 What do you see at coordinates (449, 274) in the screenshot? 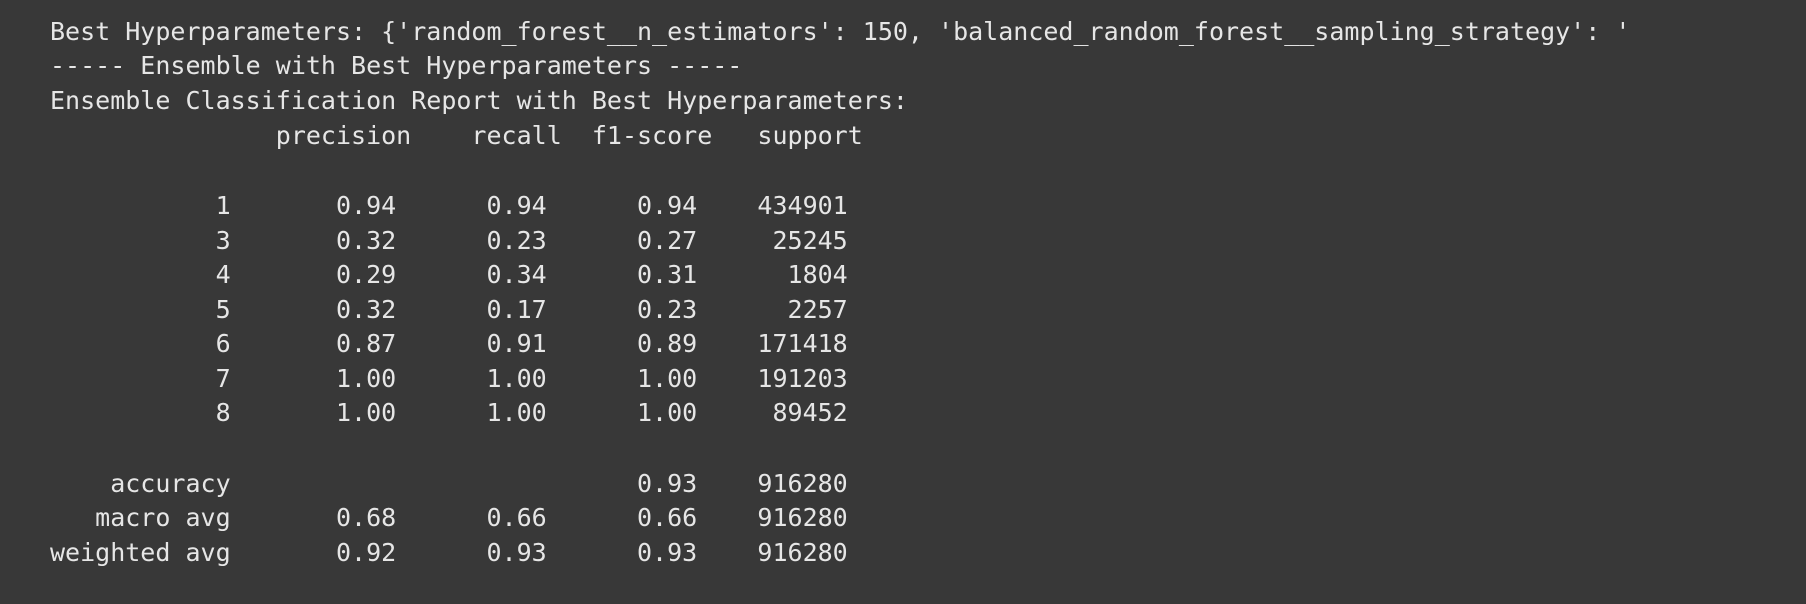
I see `class-row-4: 4 0.29 0.34 0.31 1804` at bounding box center [449, 274].